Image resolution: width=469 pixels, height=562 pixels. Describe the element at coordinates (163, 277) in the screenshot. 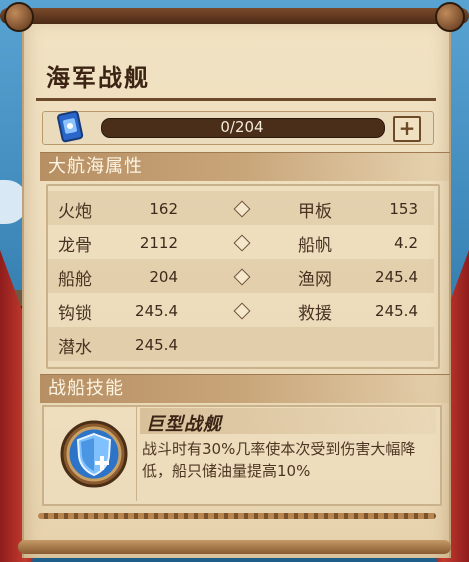

I see `attribute-value: 204` at that location.